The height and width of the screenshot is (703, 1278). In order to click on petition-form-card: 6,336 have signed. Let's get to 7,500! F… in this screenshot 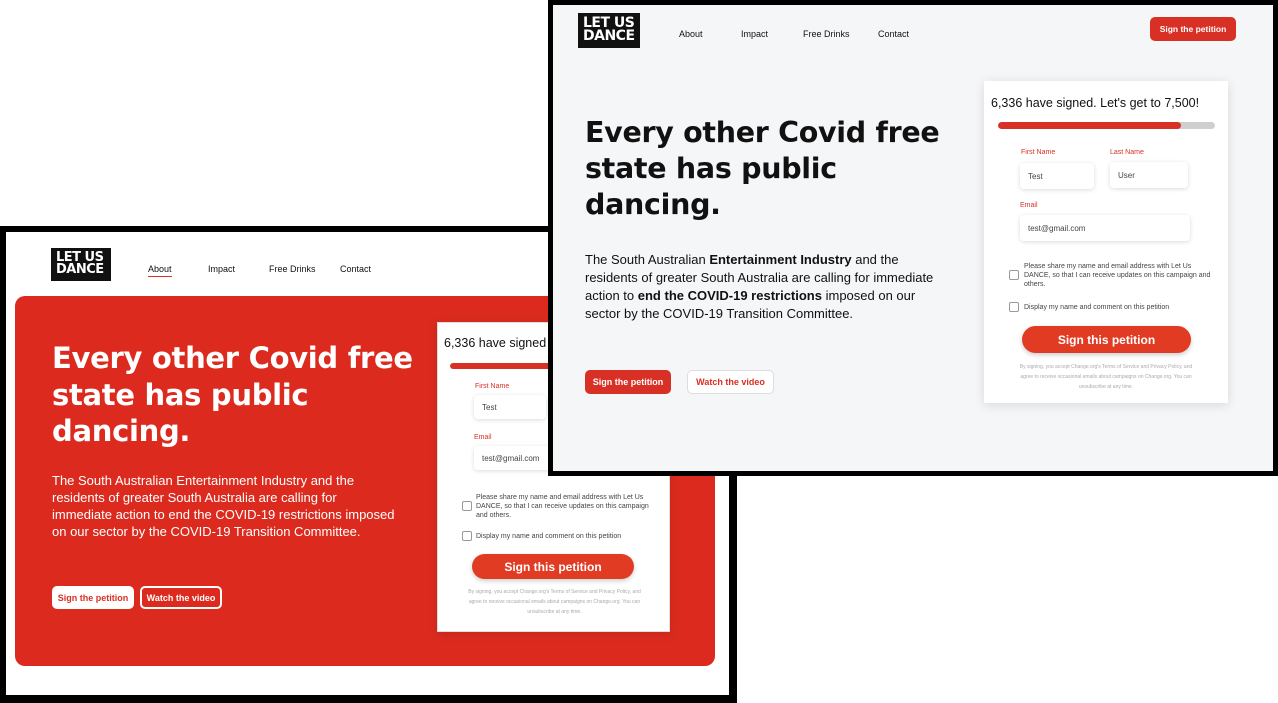, I will do `click(1106, 242)`.